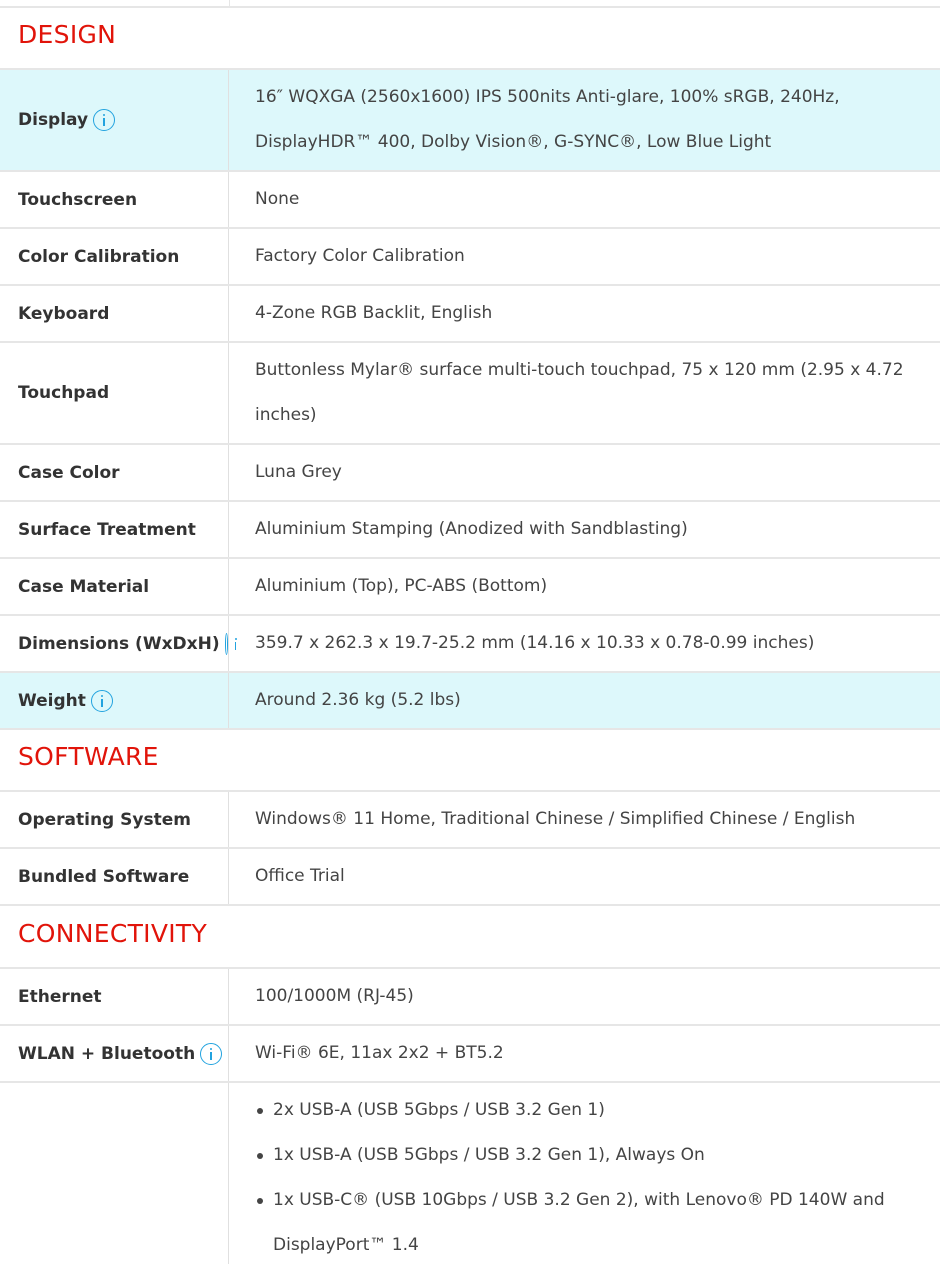  Describe the element at coordinates (114, 199) in the screenshot. I see `spec-label: Touchscreen` at that location.